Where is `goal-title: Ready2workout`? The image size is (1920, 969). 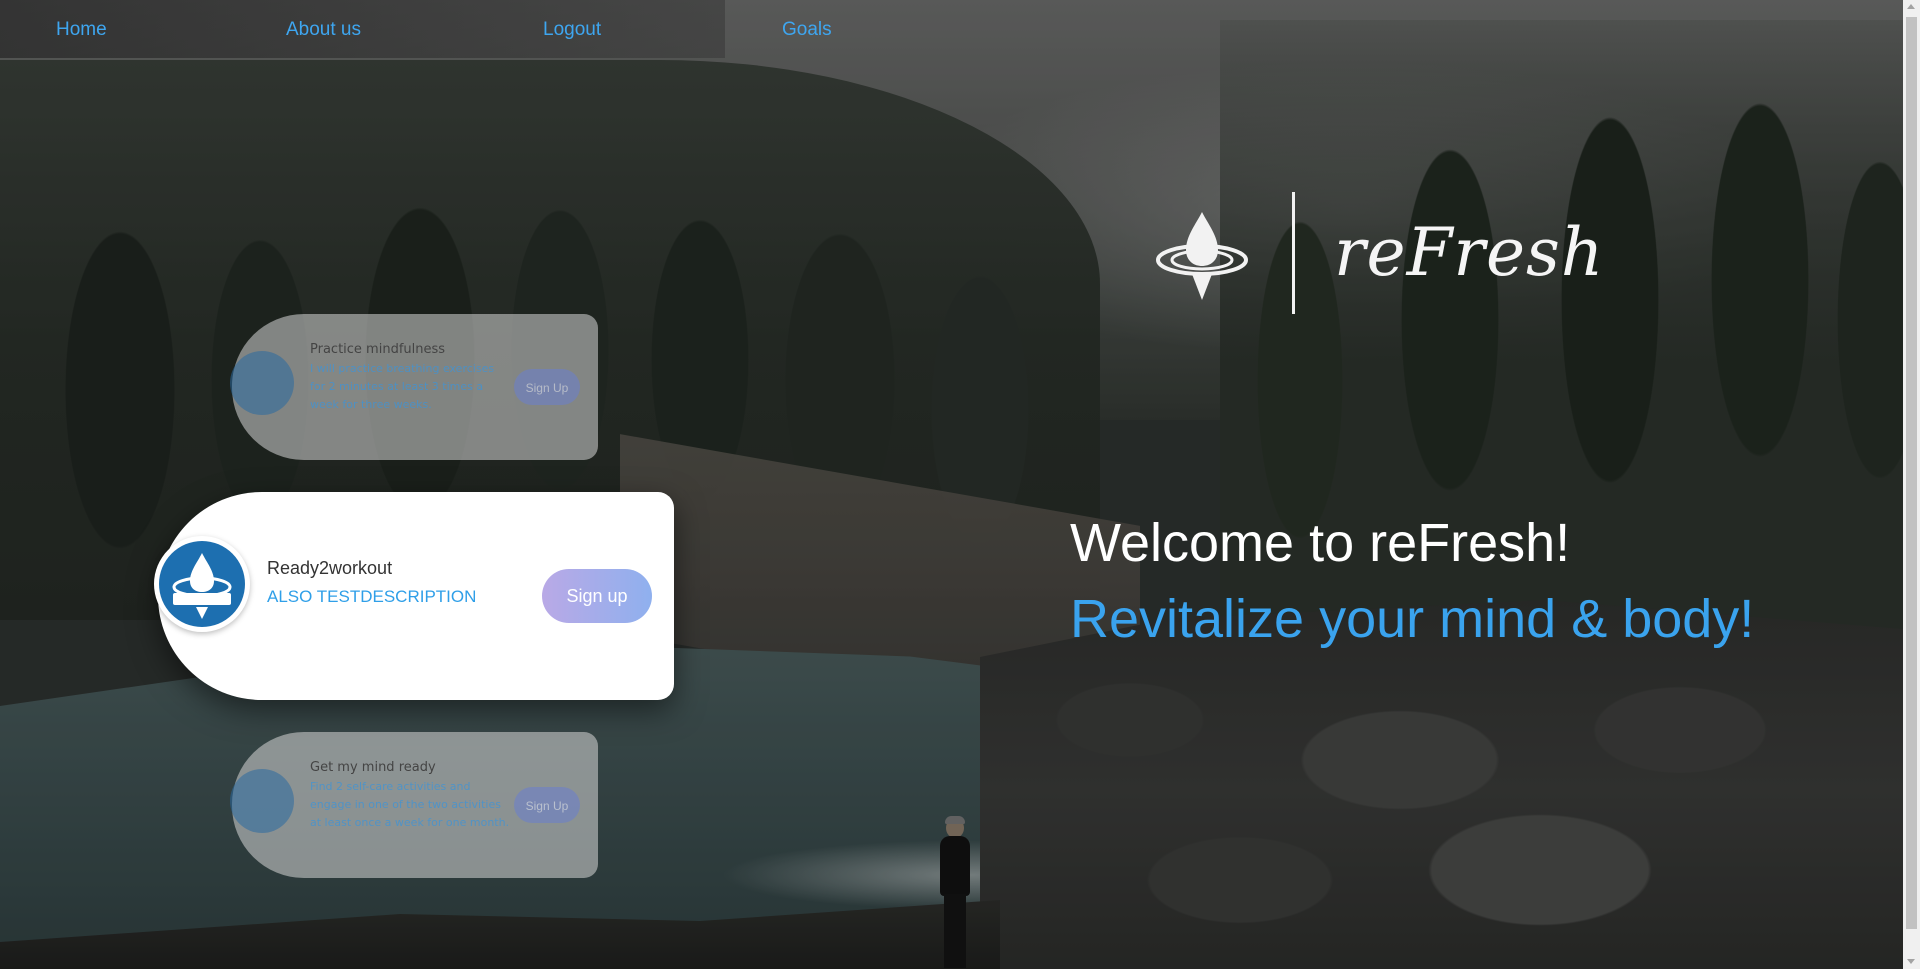
goal-title: Ready2workout is located at coordinates (330, 568).